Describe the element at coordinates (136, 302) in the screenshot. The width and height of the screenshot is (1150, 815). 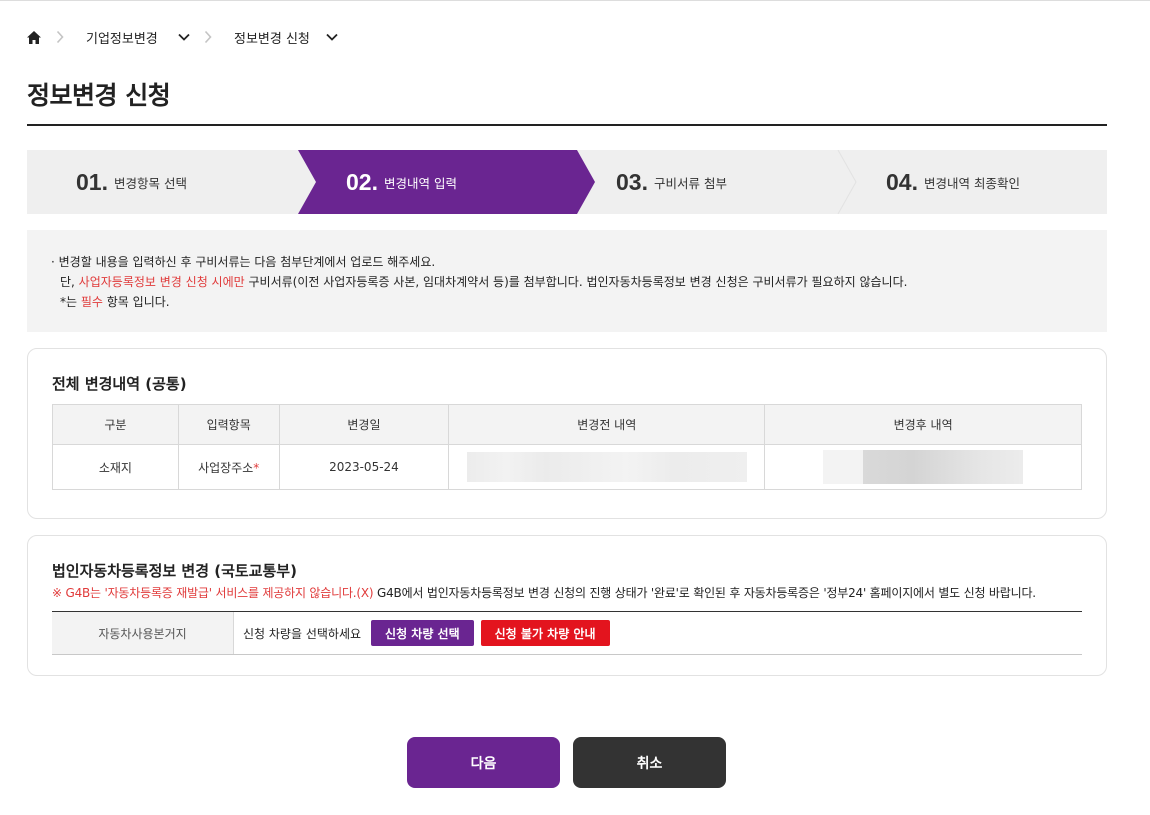
I see `notice-text: 항목 입니다.` at that location.